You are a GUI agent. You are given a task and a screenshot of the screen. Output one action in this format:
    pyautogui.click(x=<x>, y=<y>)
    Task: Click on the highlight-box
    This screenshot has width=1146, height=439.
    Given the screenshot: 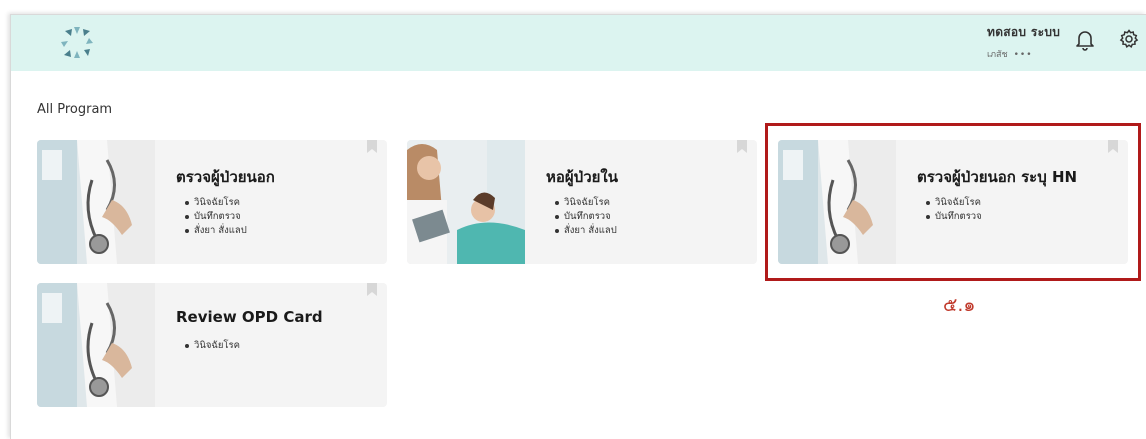 What is the action you would take?
    pyautogui.click(x=953, y=202)
    